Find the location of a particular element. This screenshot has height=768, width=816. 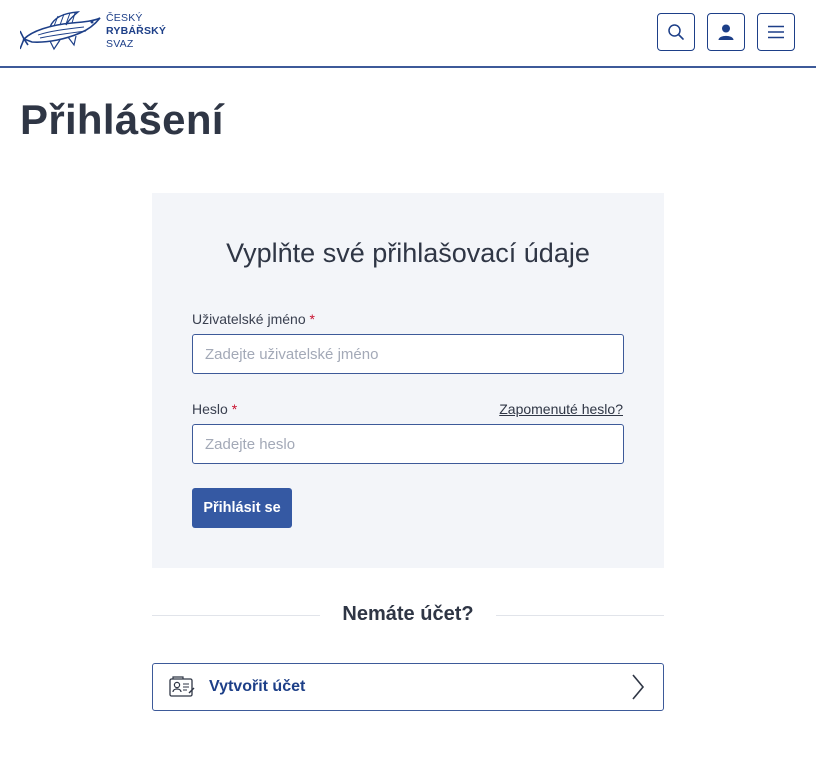

logo-line-2: RYBÁŘSKÝ is located at coordinates (136, 31).